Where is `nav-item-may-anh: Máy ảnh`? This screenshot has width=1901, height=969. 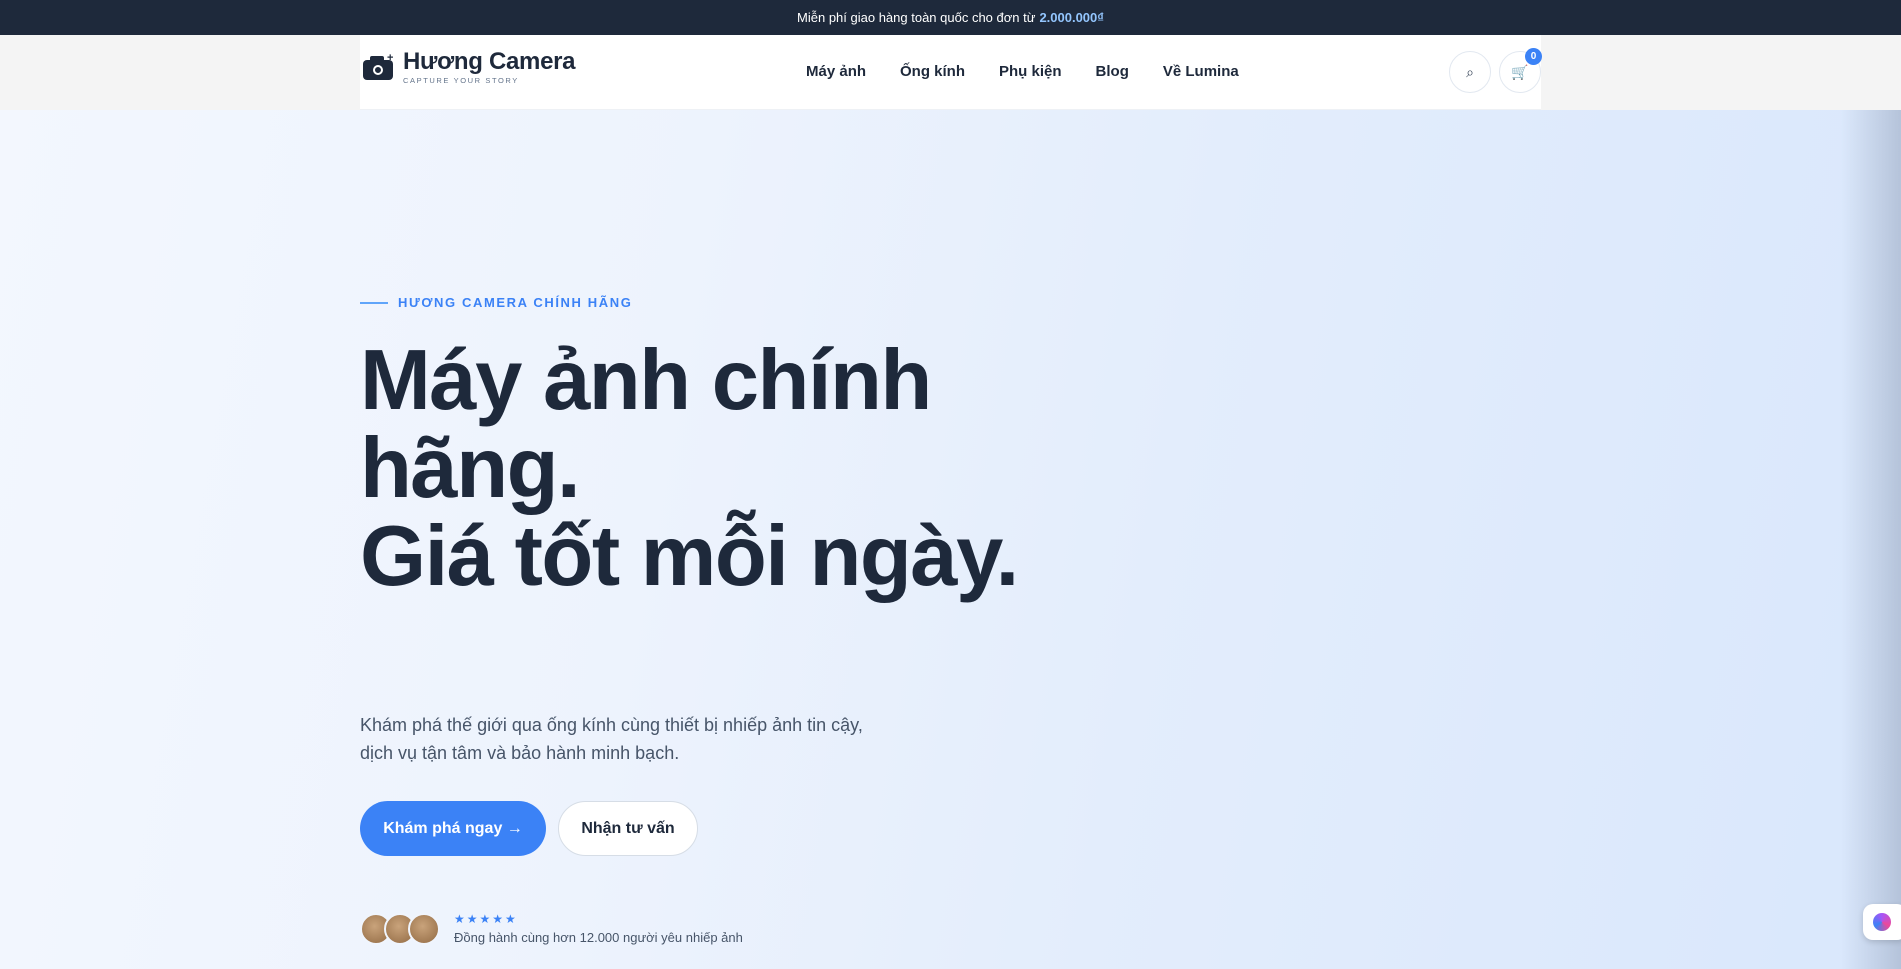
nav-item-may-anh: Máy ảnh is located at coordinates (836, 71).